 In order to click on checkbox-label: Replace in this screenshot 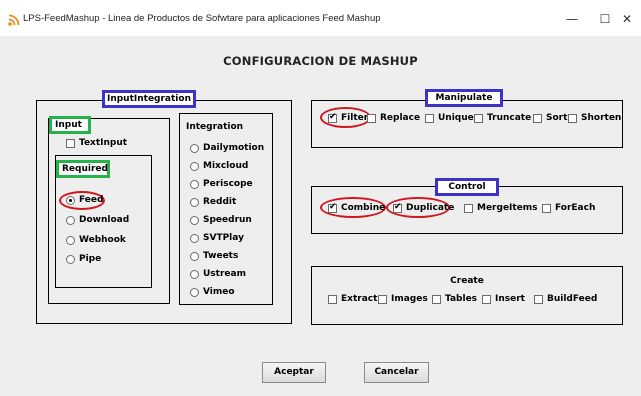, I will do `click(400, 118)`.